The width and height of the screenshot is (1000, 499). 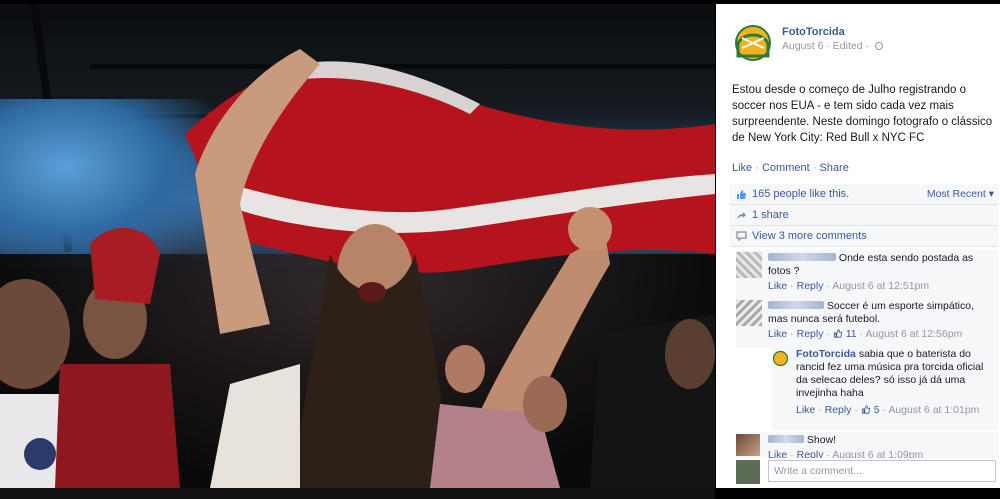 What do you see at coordinates (372, 292) in the screenshot?
I see `man-mouth` at bounding box center [372, 292].